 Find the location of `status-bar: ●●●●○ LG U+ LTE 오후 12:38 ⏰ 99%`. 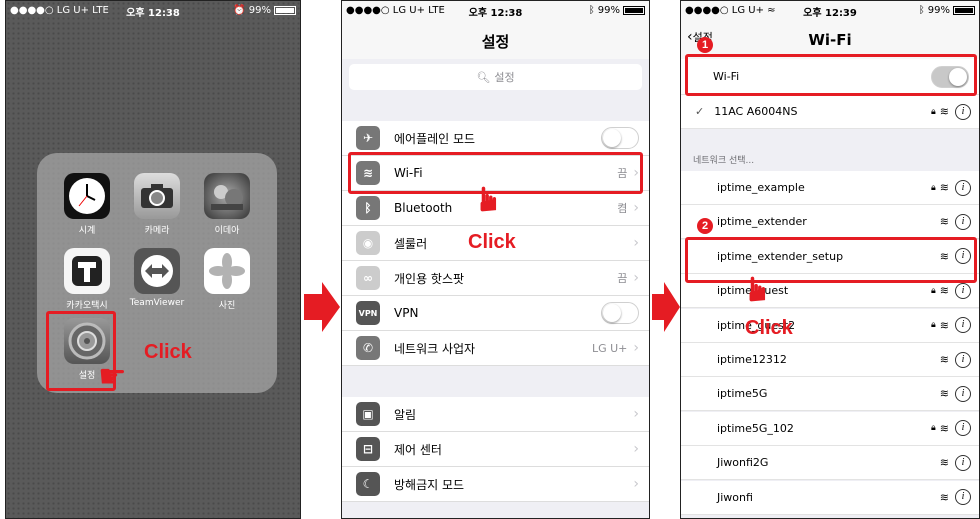

status-bar: ●●●●○ LG U+ LTE 오후 12:38 ⏰ 99% is located at coordinates (153, 10).